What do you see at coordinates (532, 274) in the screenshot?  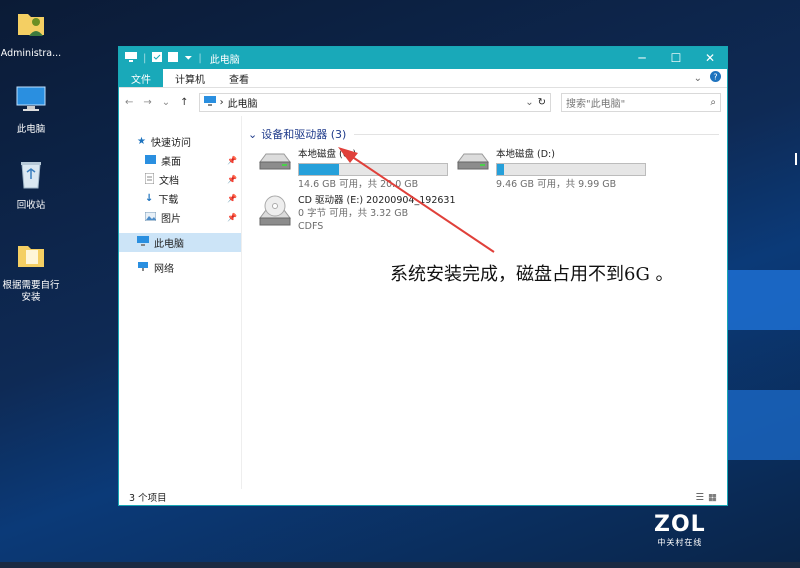 I see `annotation-text: 系统安装完成，磁盘占用不到6G 。` at bounding box center [532, 274].